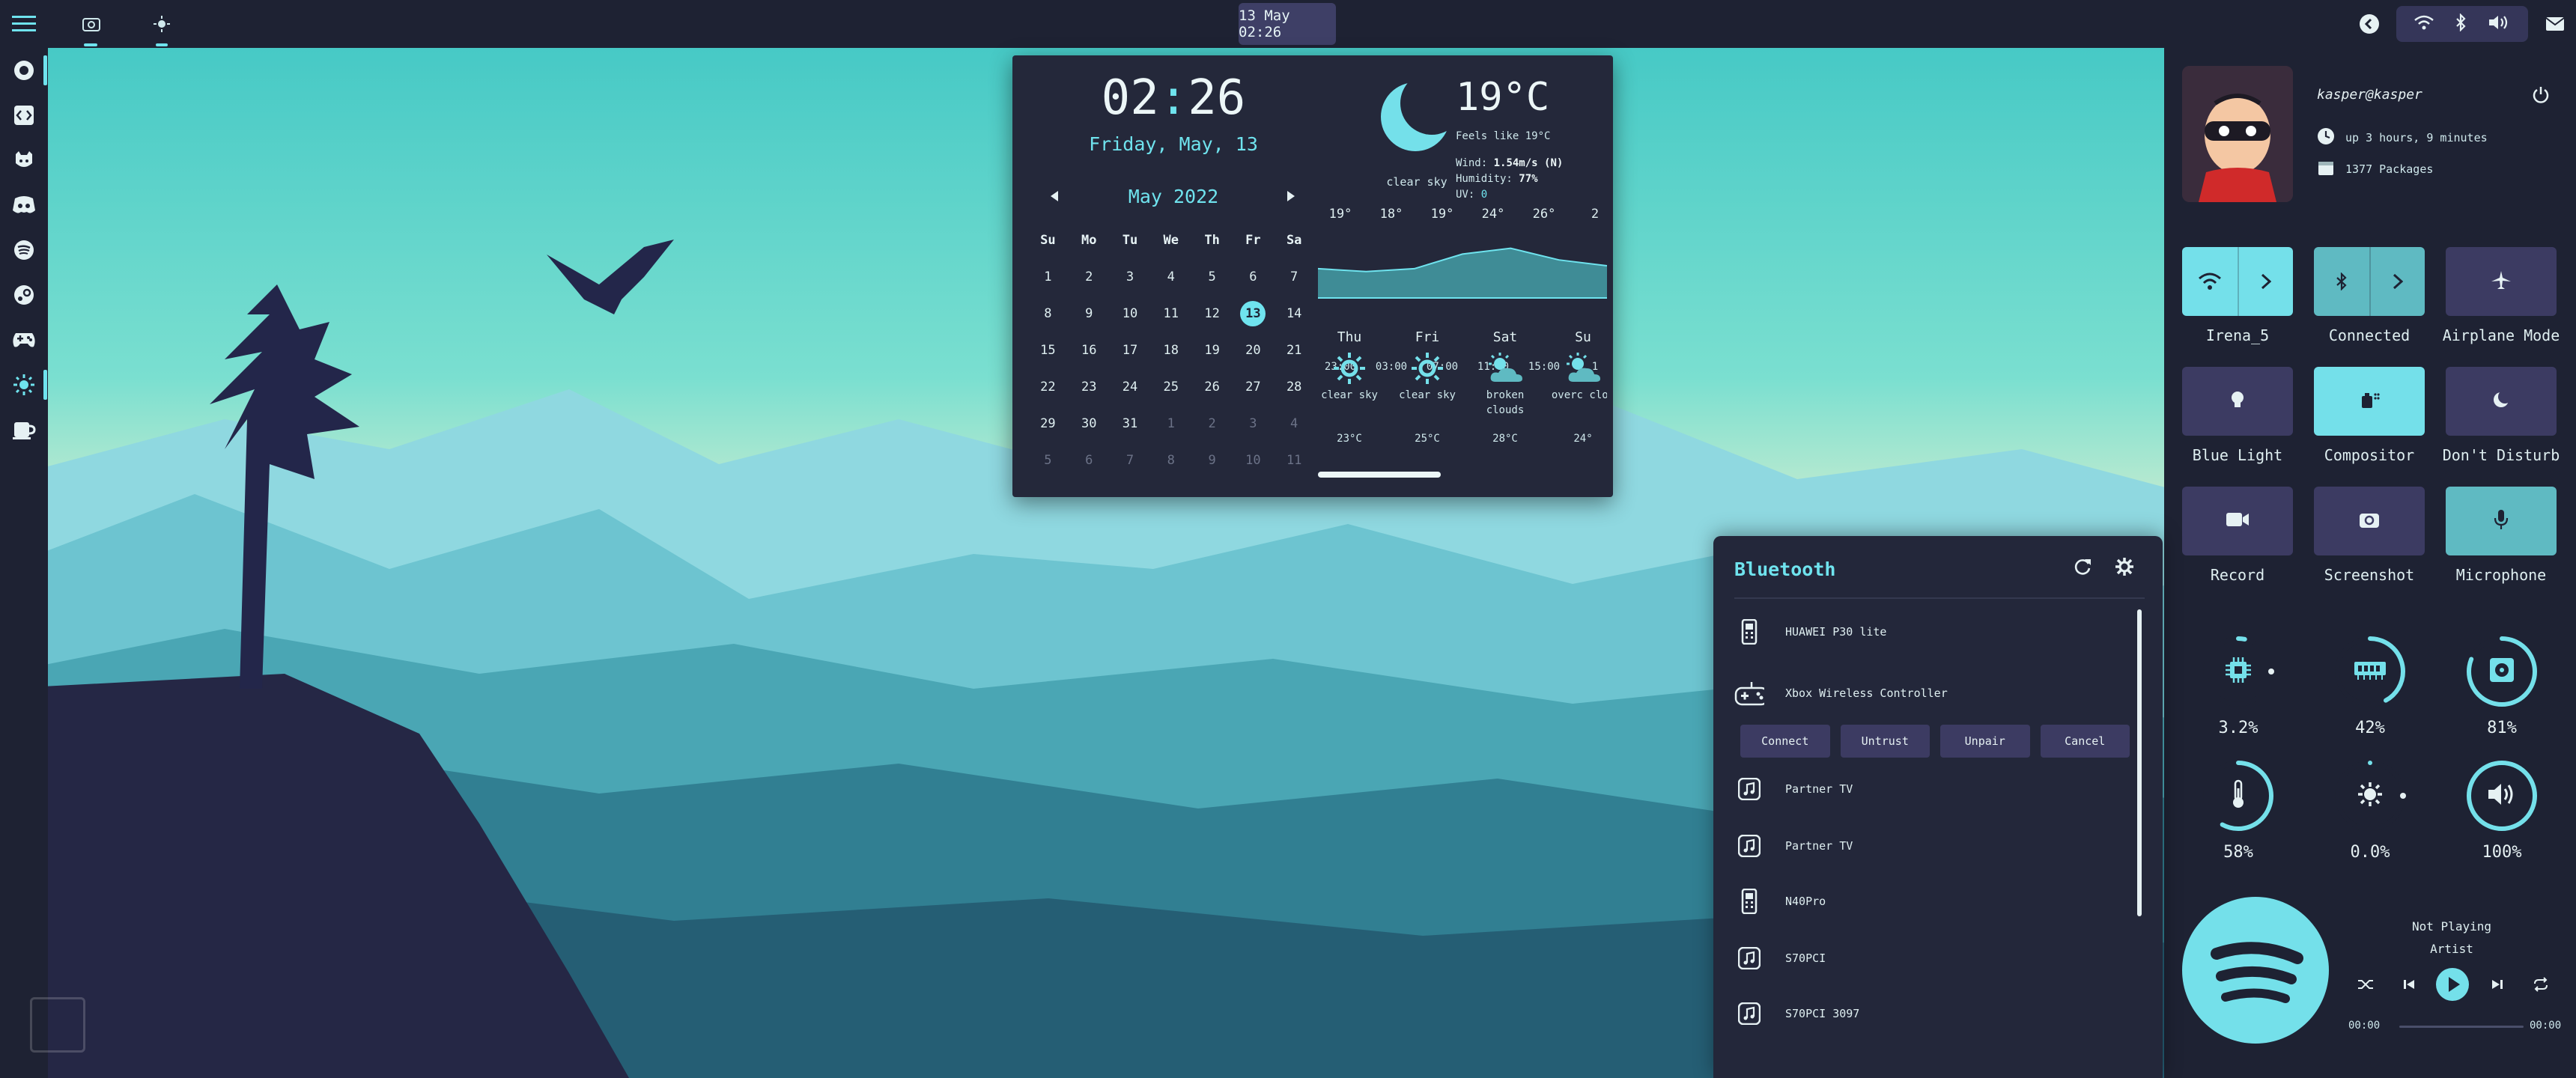 The height and width of the screenshot is (1078, 2576). Describe the element at coordinates (1985, 741) in the screenshot. I see `unpair-button: Unpair` at that location.